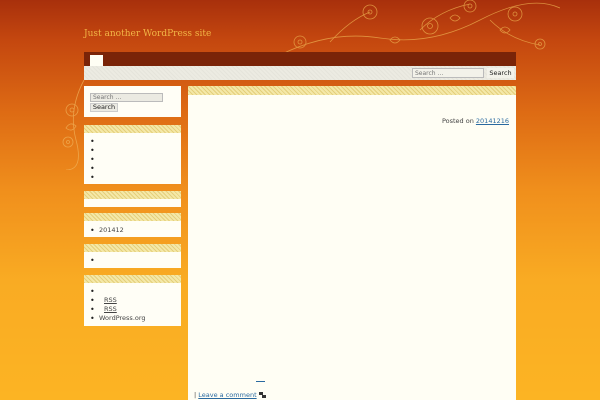 The image size is (600, 400). Describe the element at coordinates (148, 34) in the screenshot. I see `site-tagline: Just another WordPress site` at that location.